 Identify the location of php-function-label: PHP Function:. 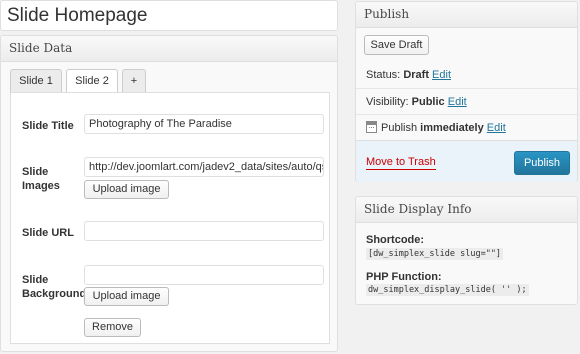
(404, 277).